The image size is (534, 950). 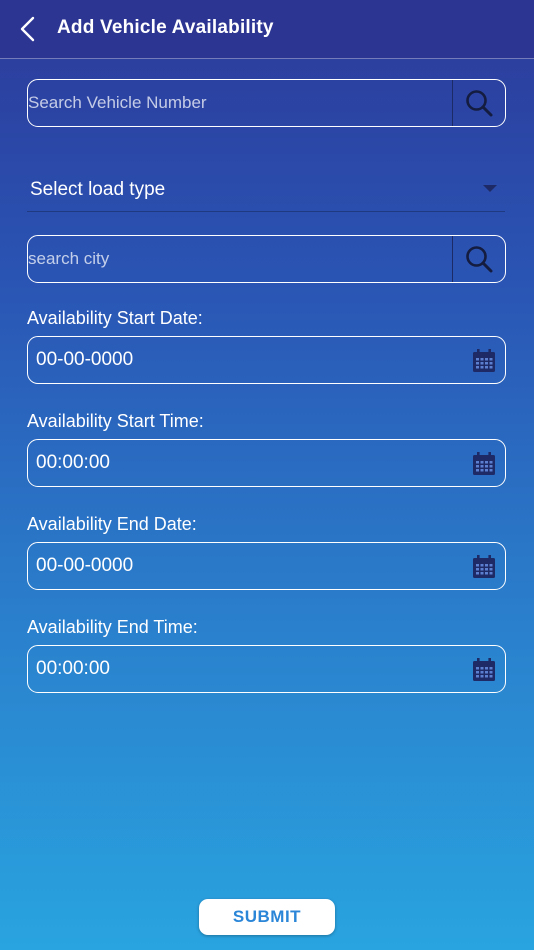 I want to click on load-type-select: Select load type, so click(x=266, y=190).